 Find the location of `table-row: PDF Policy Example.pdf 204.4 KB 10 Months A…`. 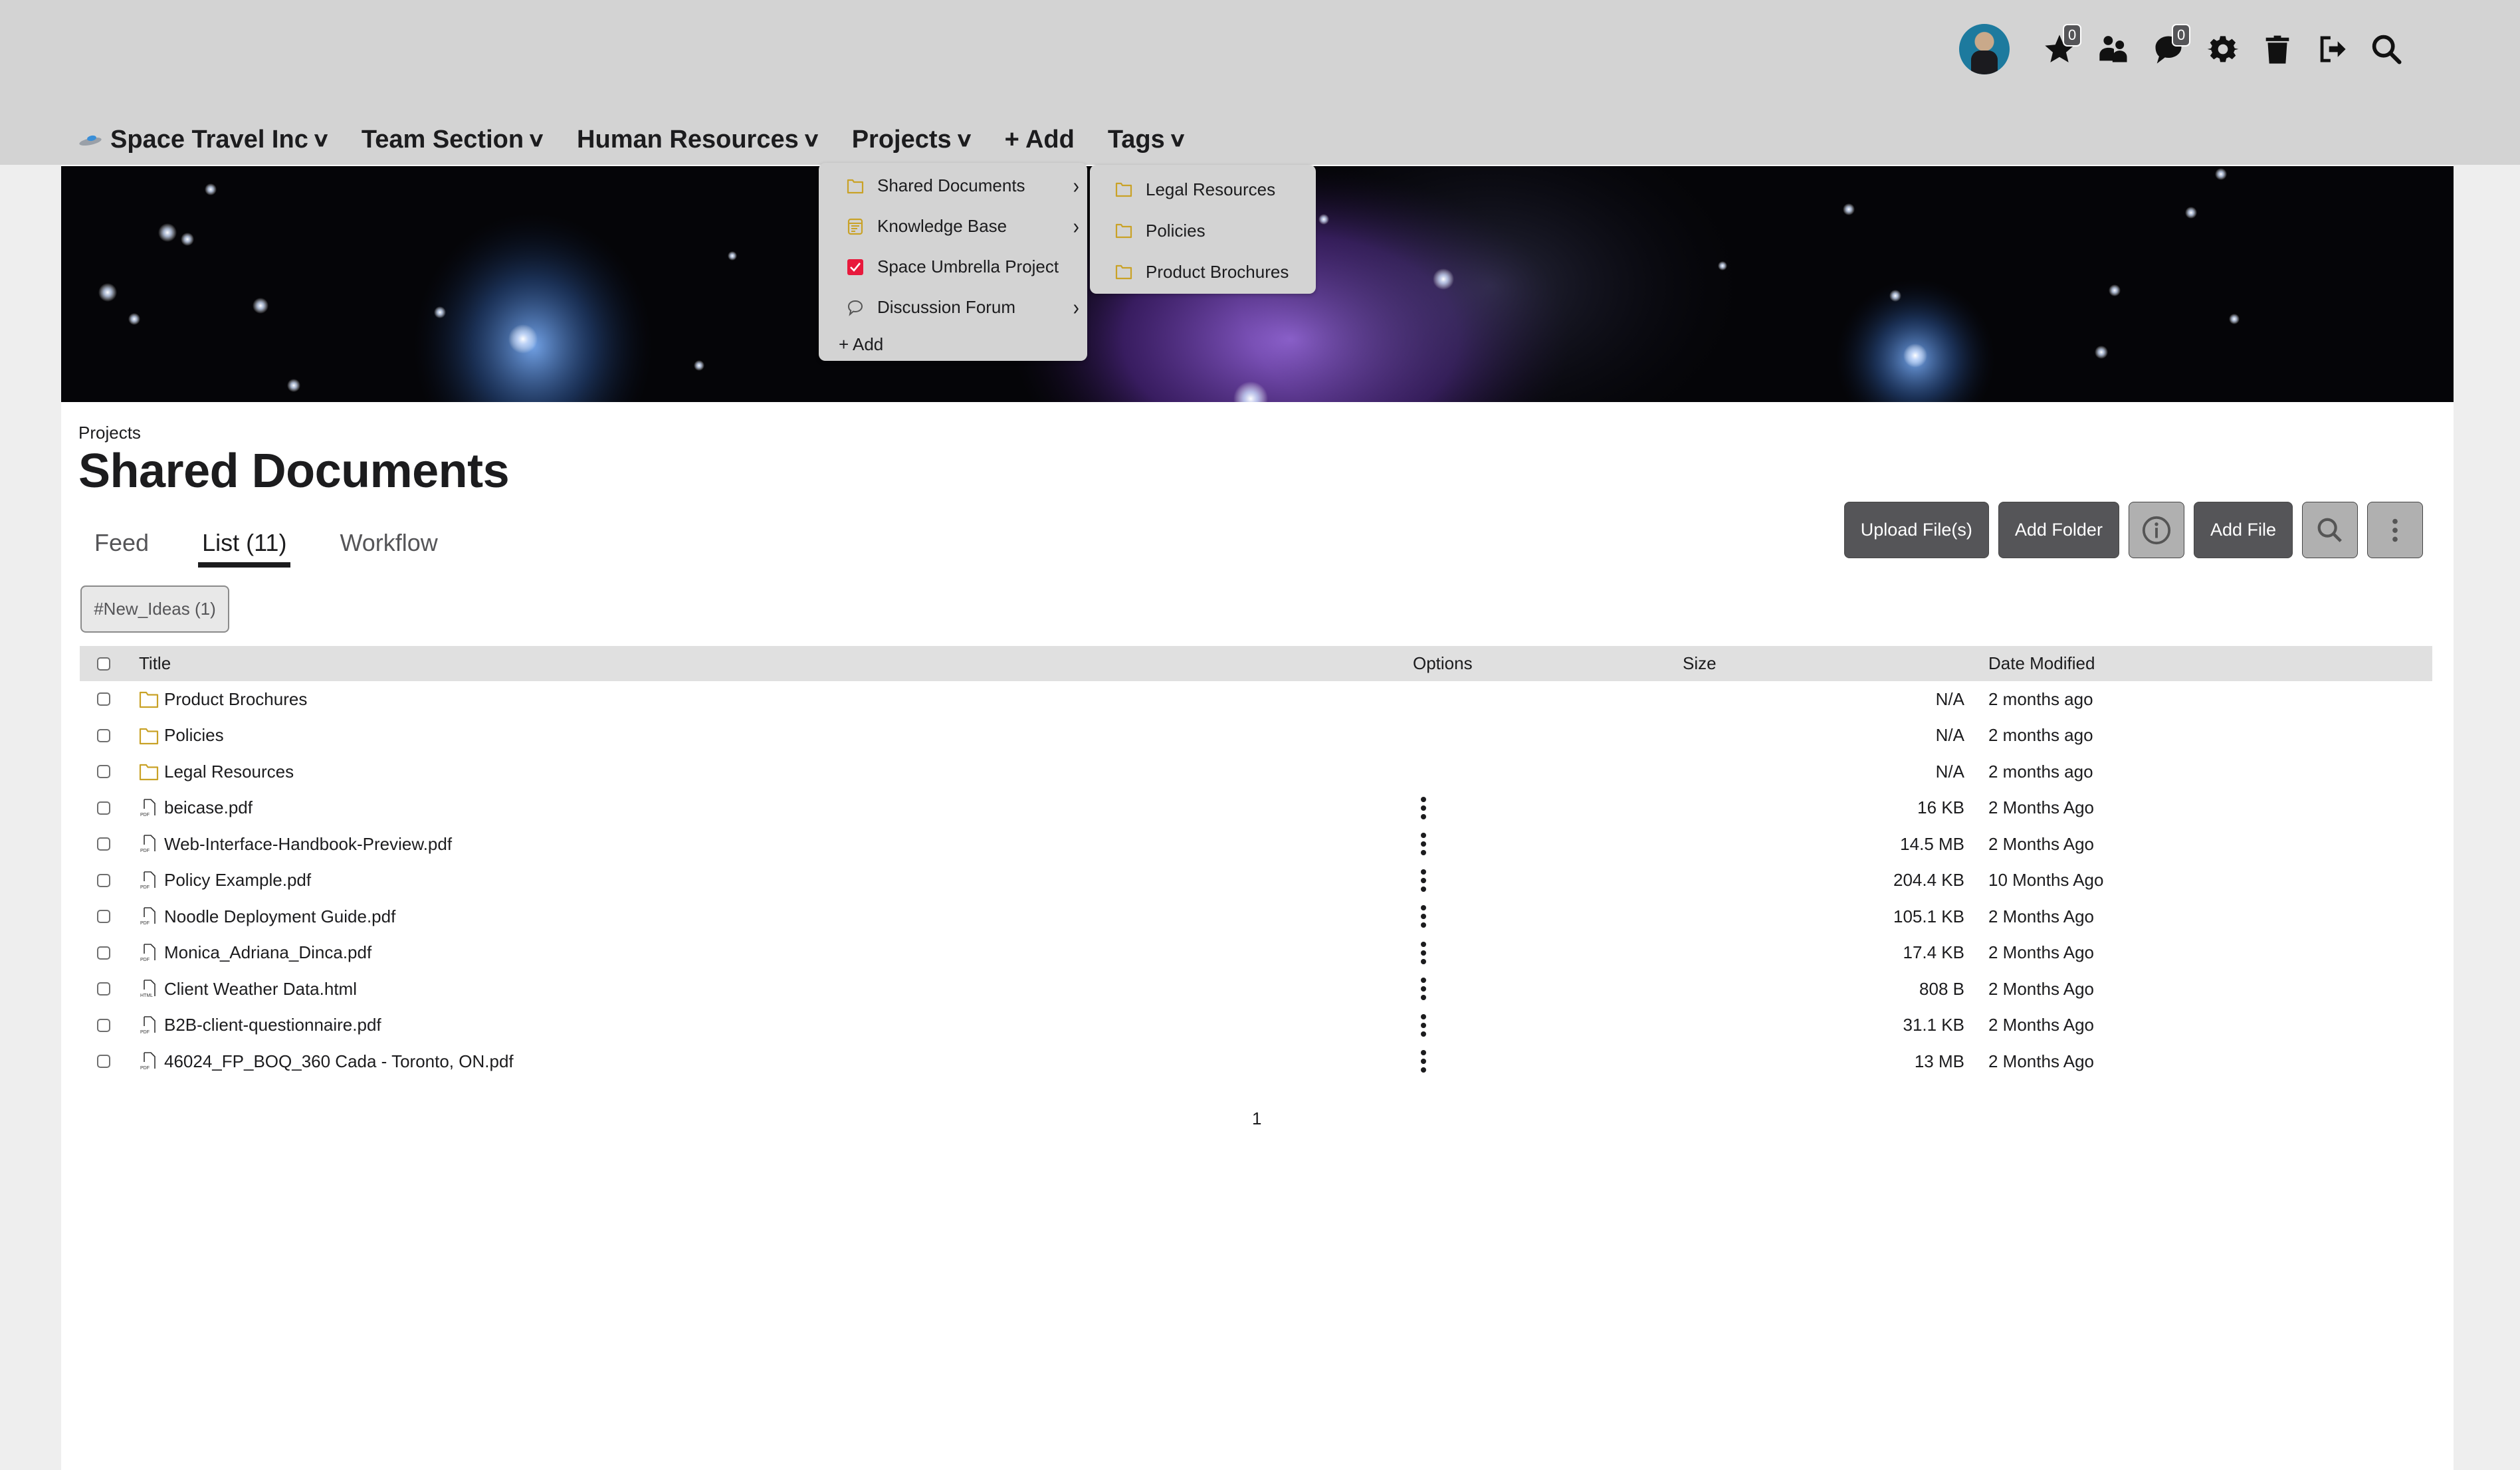

table-row: PDF Policy Example.pdf 204.4 KB 10 Months A… is located at coordinates (1256, 881).